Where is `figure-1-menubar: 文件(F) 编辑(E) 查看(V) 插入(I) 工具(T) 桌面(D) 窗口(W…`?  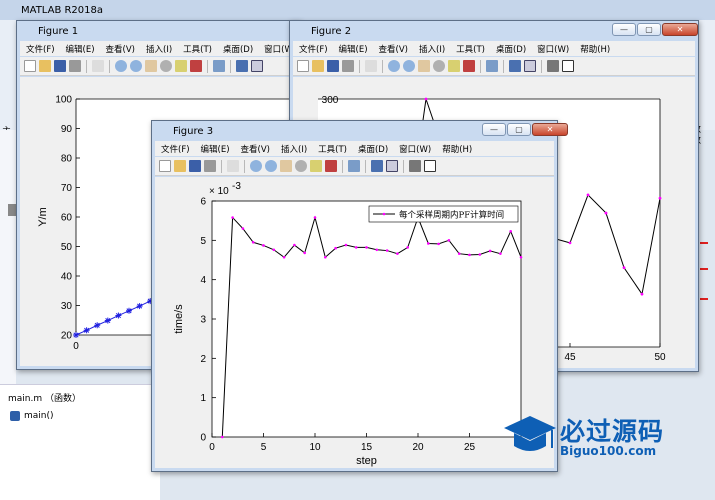
figure-1-menubar: 文件(F) 编辑(E) 查看(V) 插入(I) 工具(T) 桌面(D) 窗口(W… is located at coordinates (158, 48).